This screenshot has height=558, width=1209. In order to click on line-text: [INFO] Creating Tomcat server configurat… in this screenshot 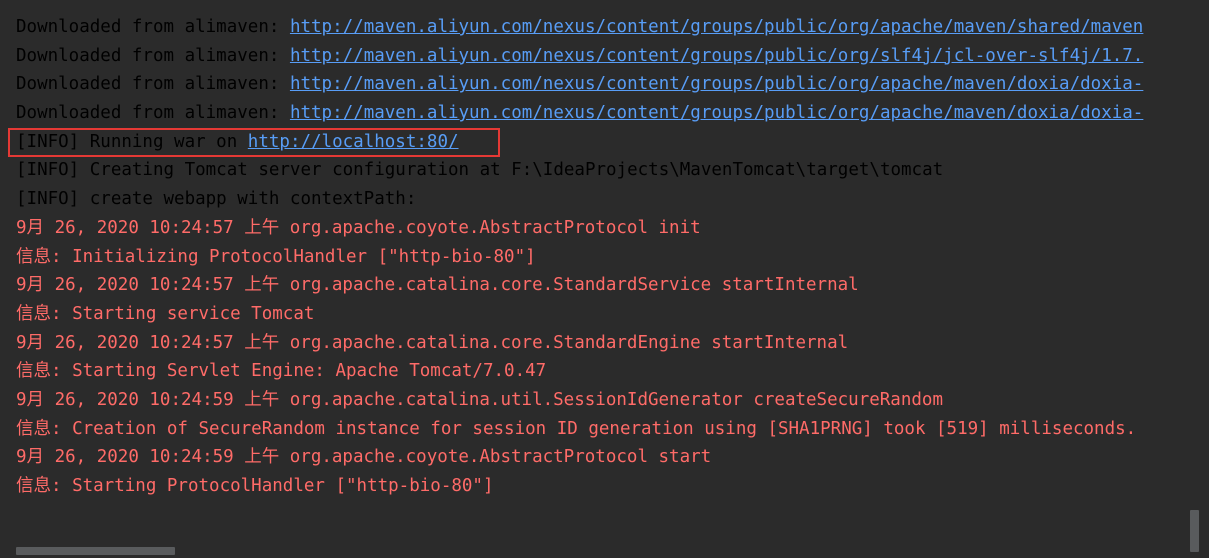, I will do `click(480, 170)`.